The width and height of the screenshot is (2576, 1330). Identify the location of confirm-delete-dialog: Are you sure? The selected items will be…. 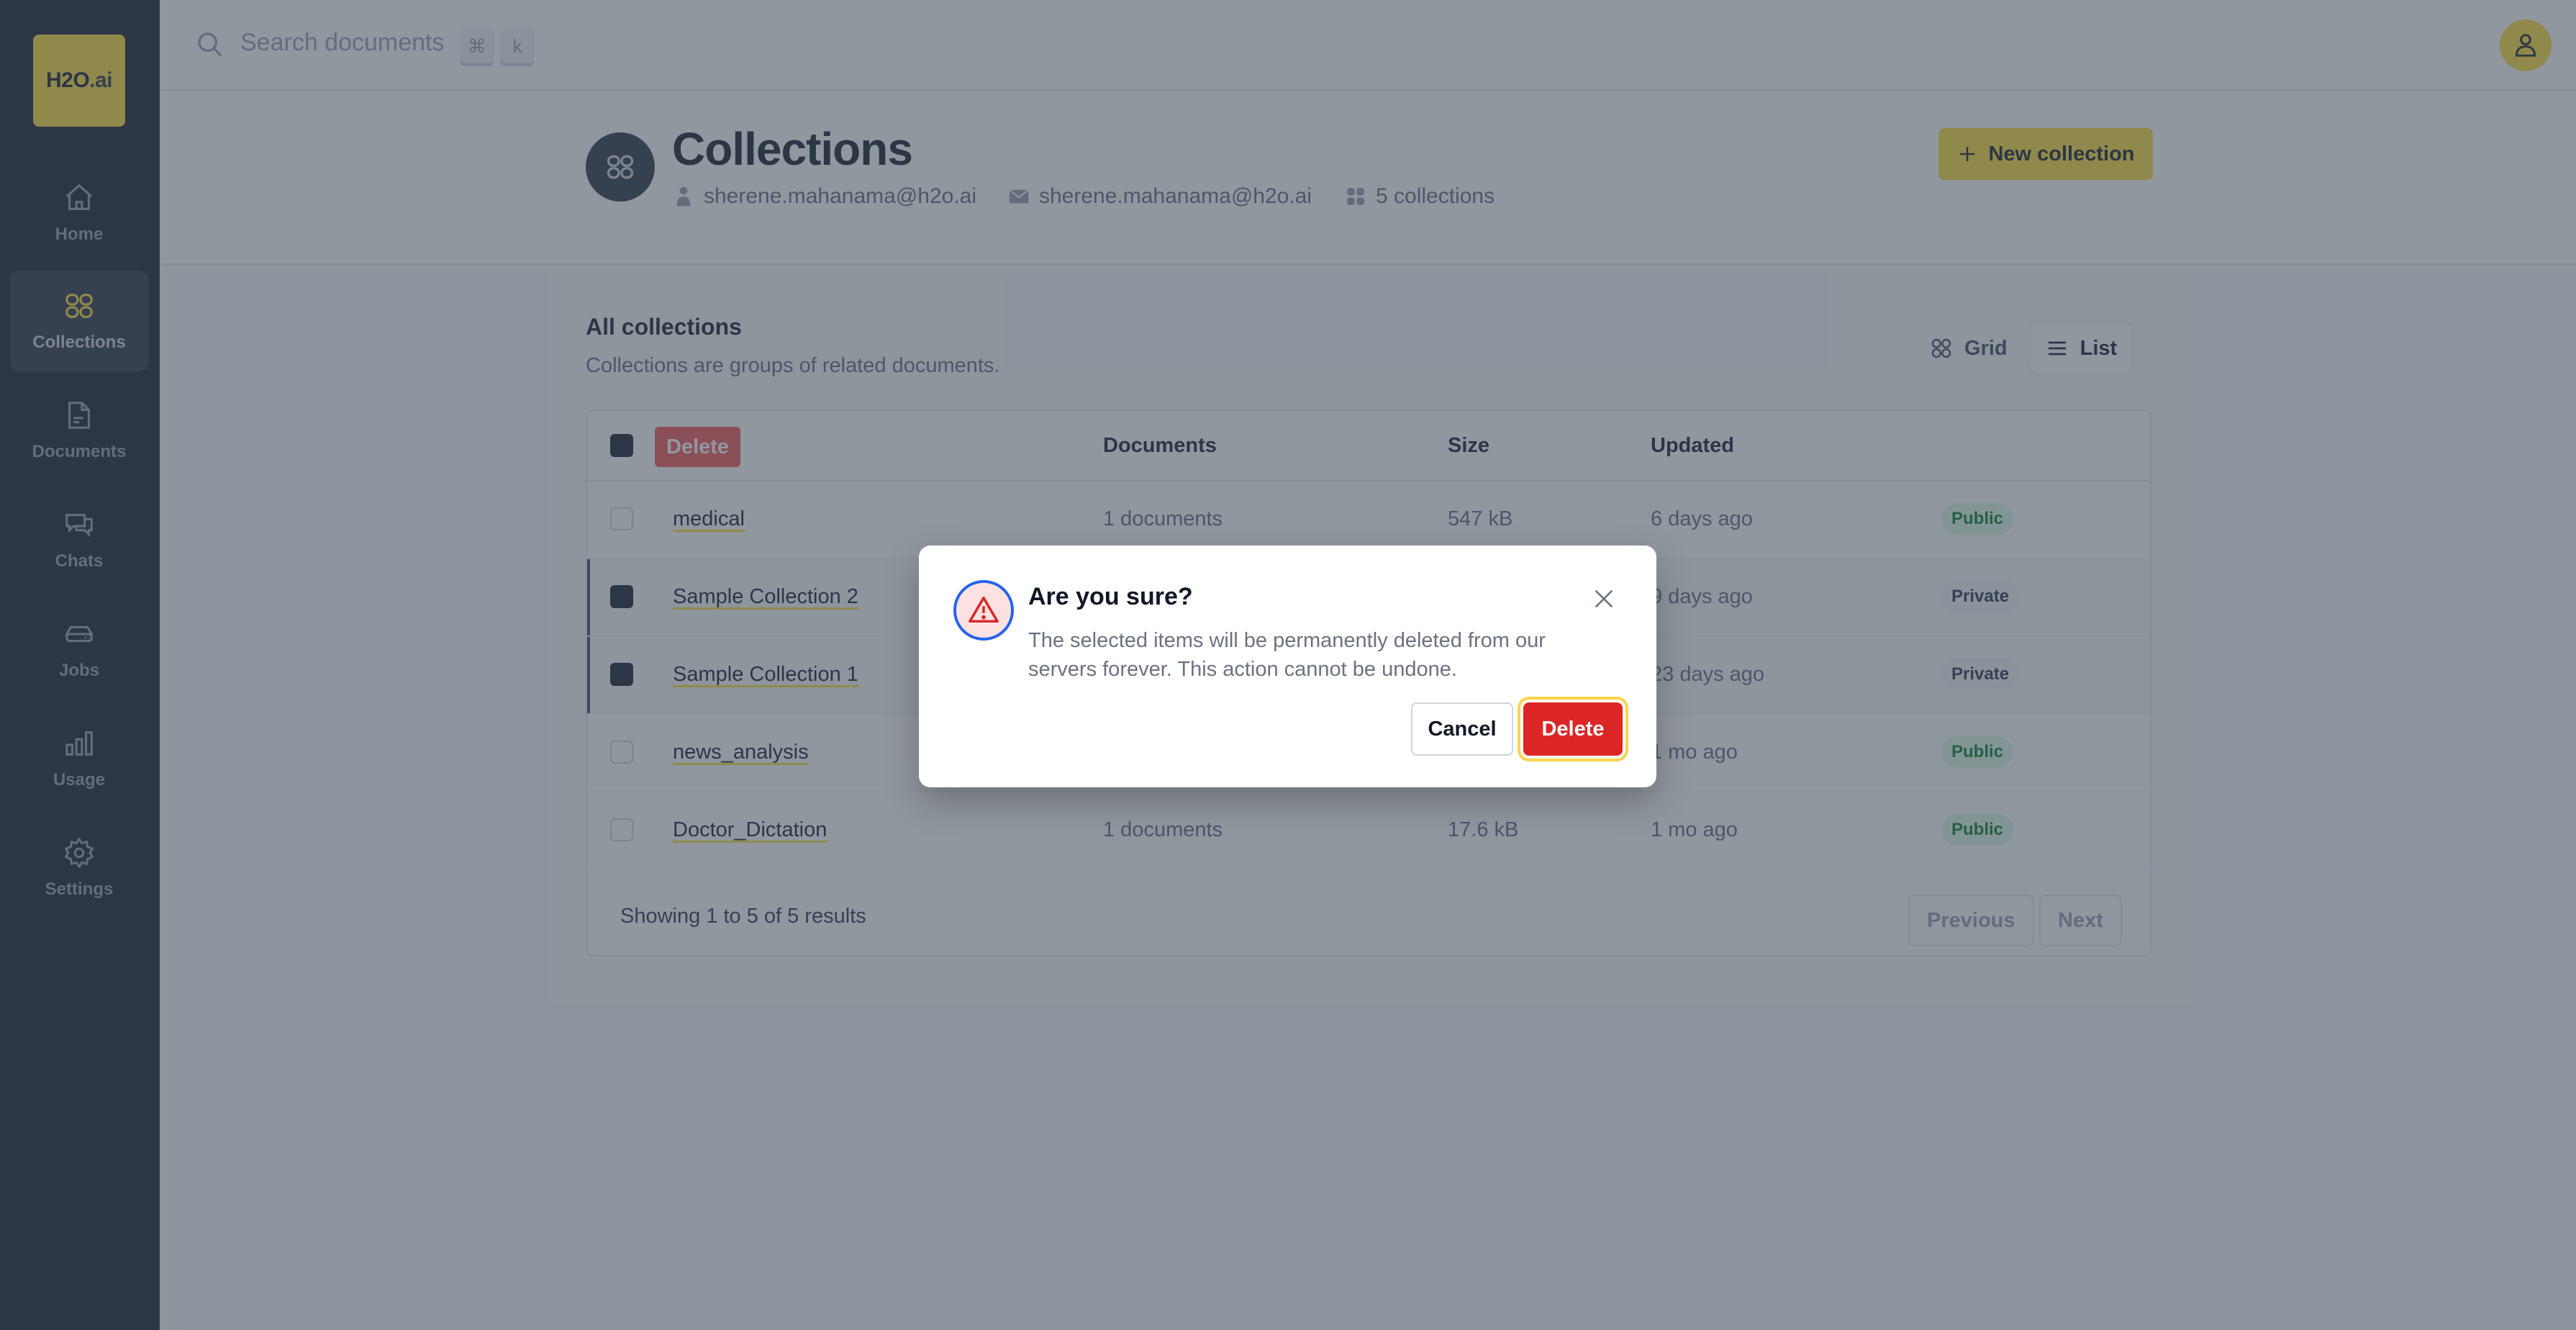
(1287, 666).